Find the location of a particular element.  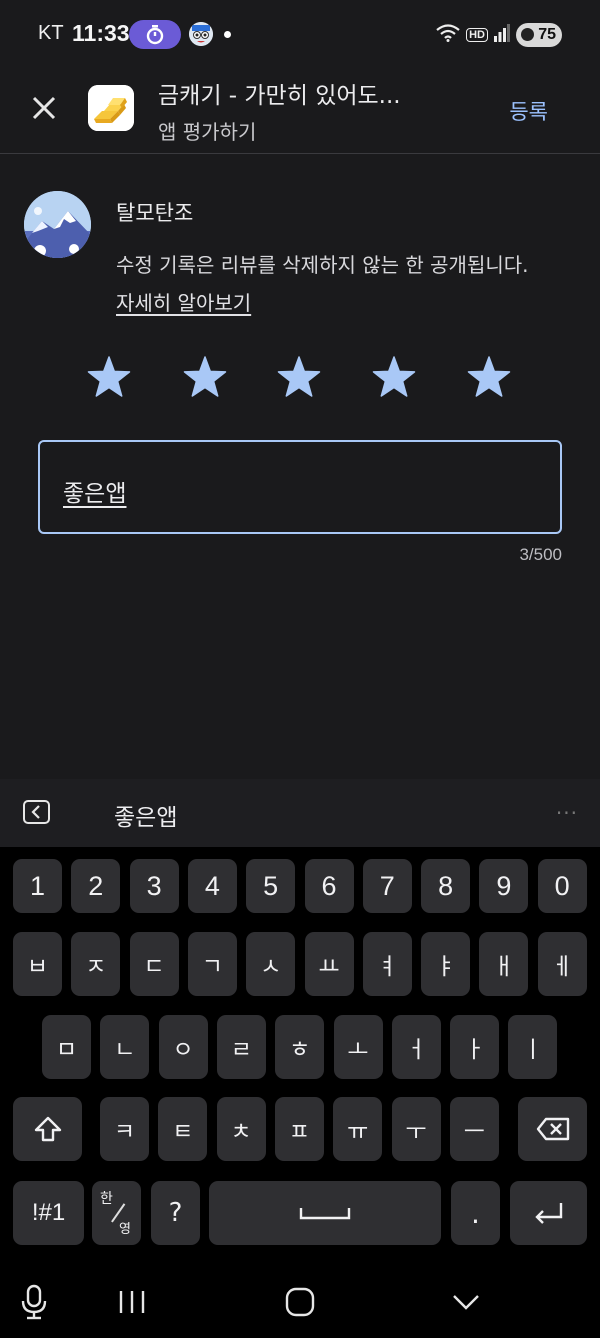

learn-more-link: 자세히 알아보기 is located at coordinates (183, 303).